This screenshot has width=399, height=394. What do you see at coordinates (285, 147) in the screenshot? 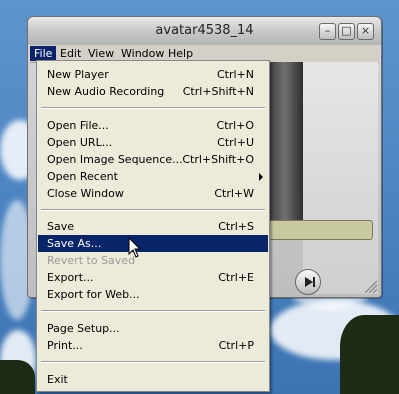
I see `video-area` at bounding box center [285, 147].